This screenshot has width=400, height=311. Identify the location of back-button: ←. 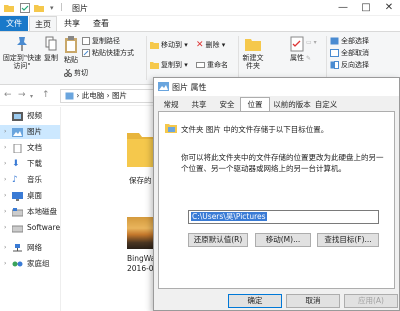
(8, 95).